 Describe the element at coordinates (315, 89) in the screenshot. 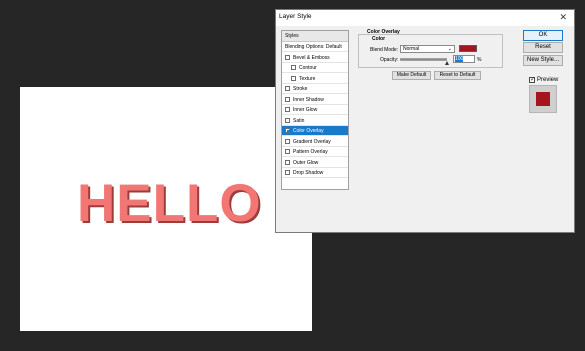

I see `style-item-stroke: Stroke` at that location.